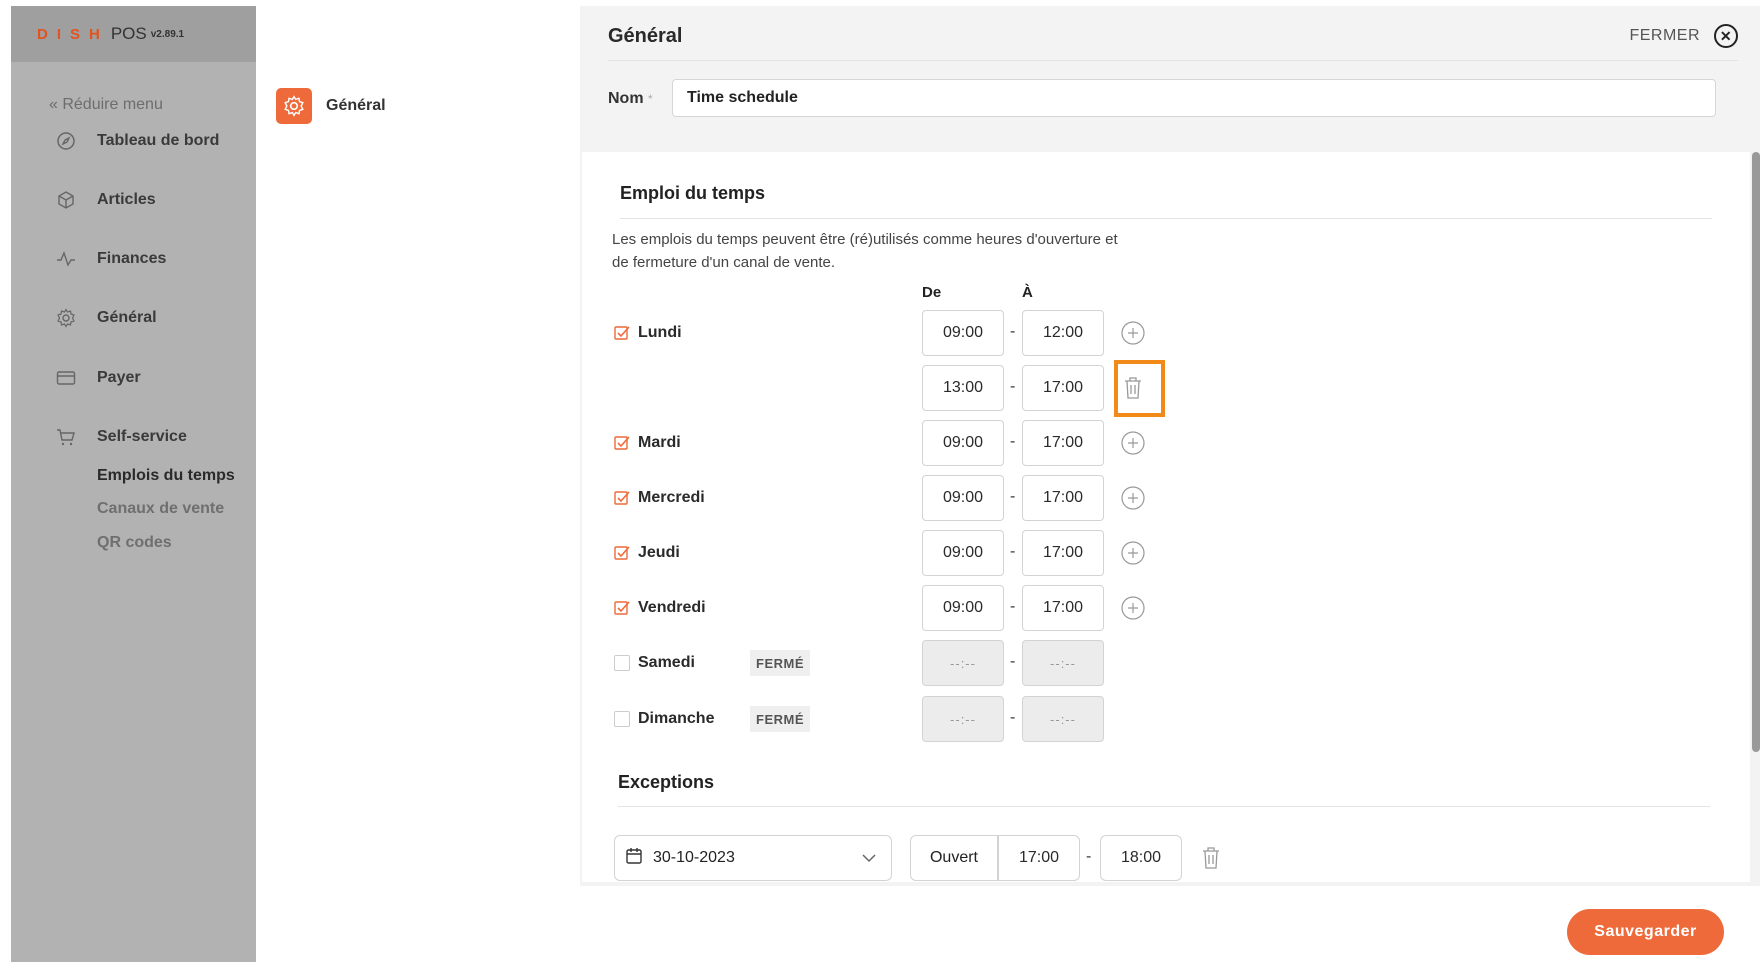 The width and height of the screenshot is (1760, 962). I want to click on exception-date-value: 30-10-2023, so click(694, 857).